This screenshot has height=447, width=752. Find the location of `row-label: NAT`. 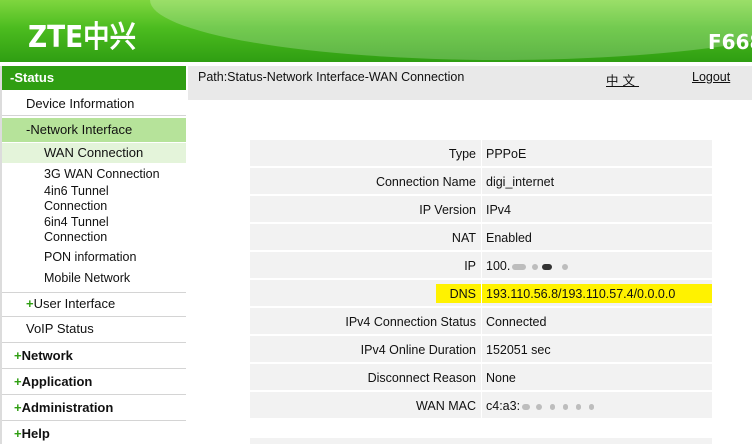

row-label: NAT is located at coordinates (463, 238).